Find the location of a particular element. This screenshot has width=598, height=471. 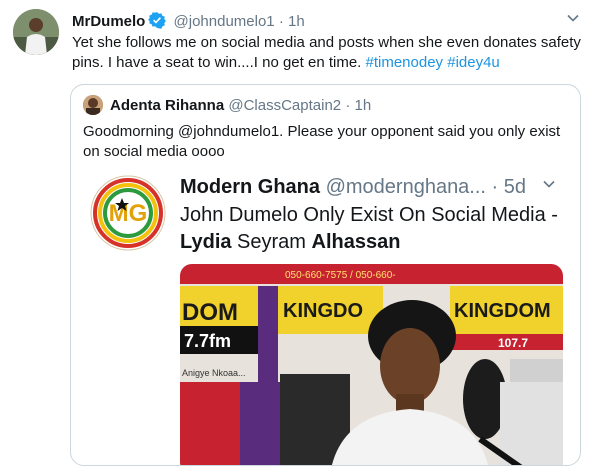

tweet-header: MrDumelo @johndumelo1 · 1h is located at coordinates (188, 22).